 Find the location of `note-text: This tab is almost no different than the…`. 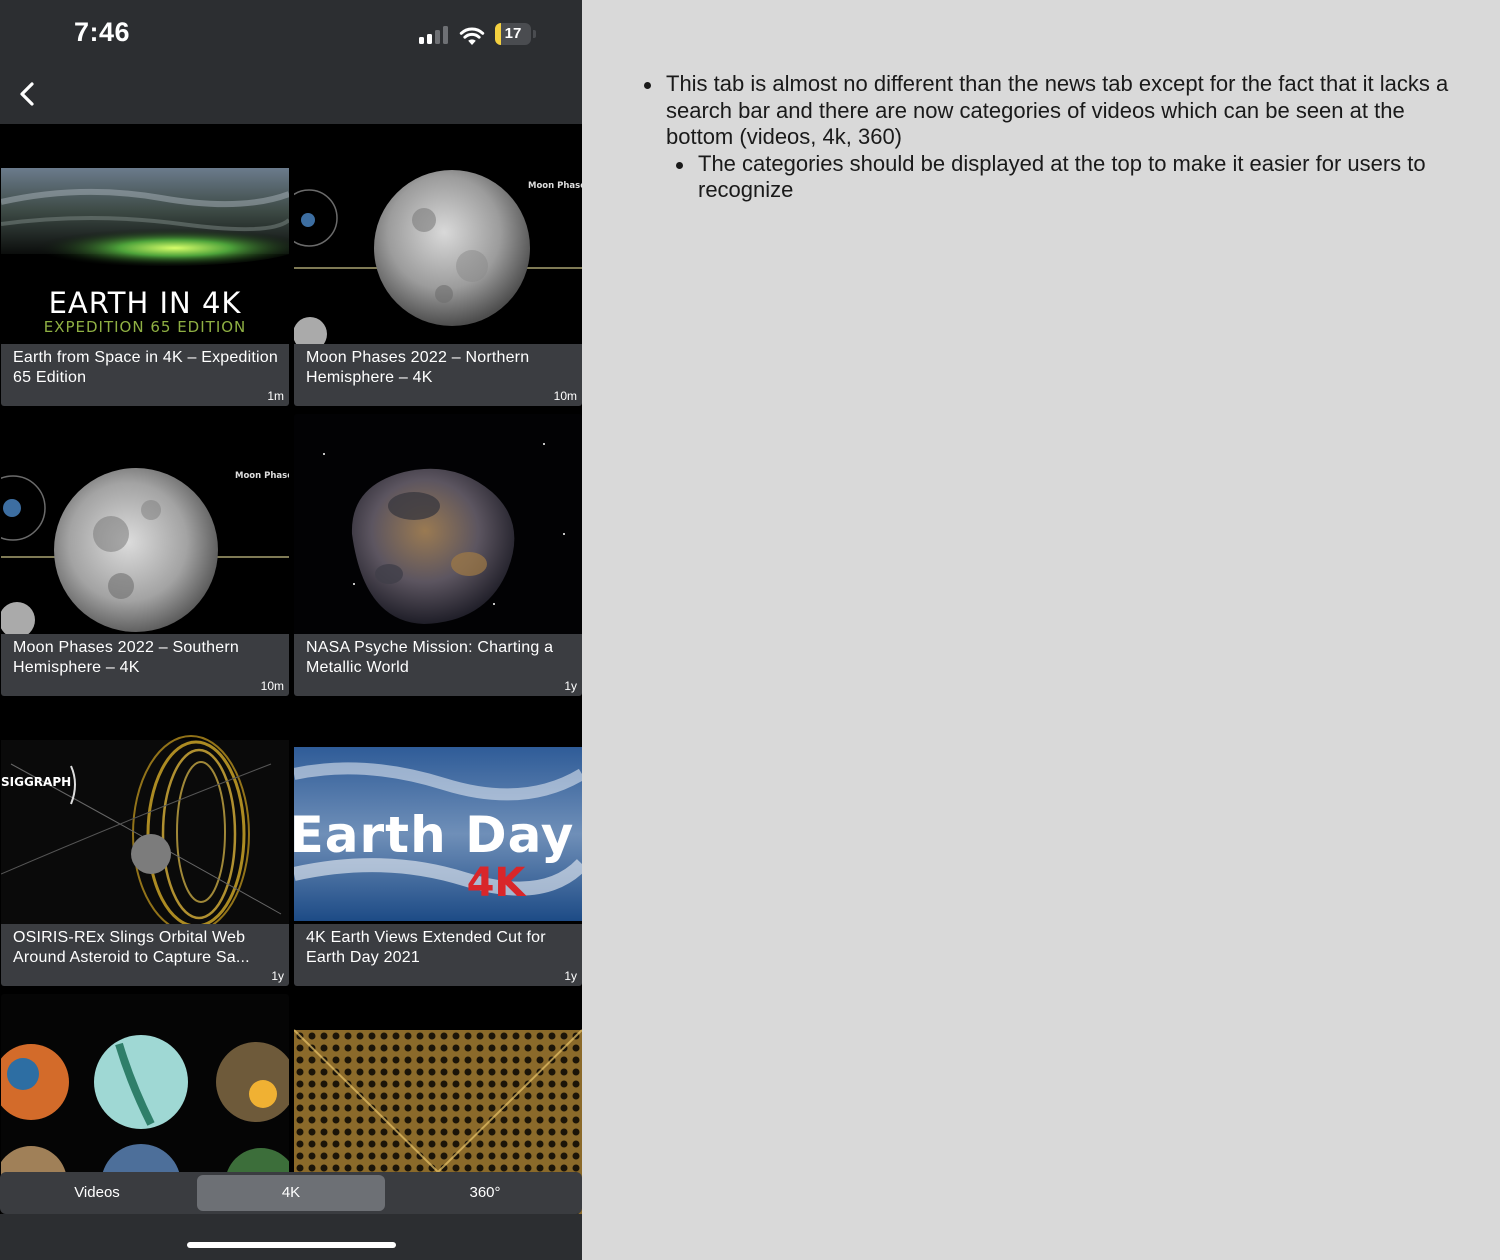

note-text: This tab is almost no different than the… is located at coordinates (1057, 110).